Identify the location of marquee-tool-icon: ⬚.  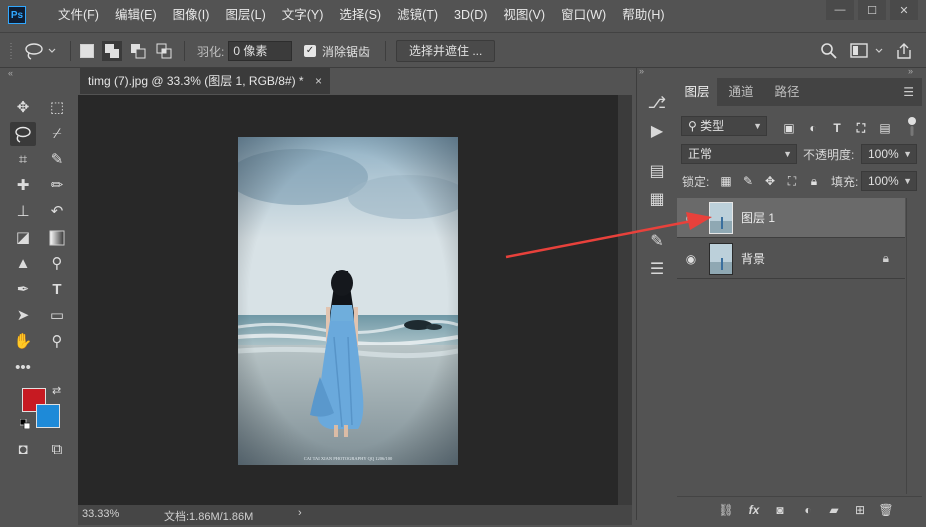
(57, 108).